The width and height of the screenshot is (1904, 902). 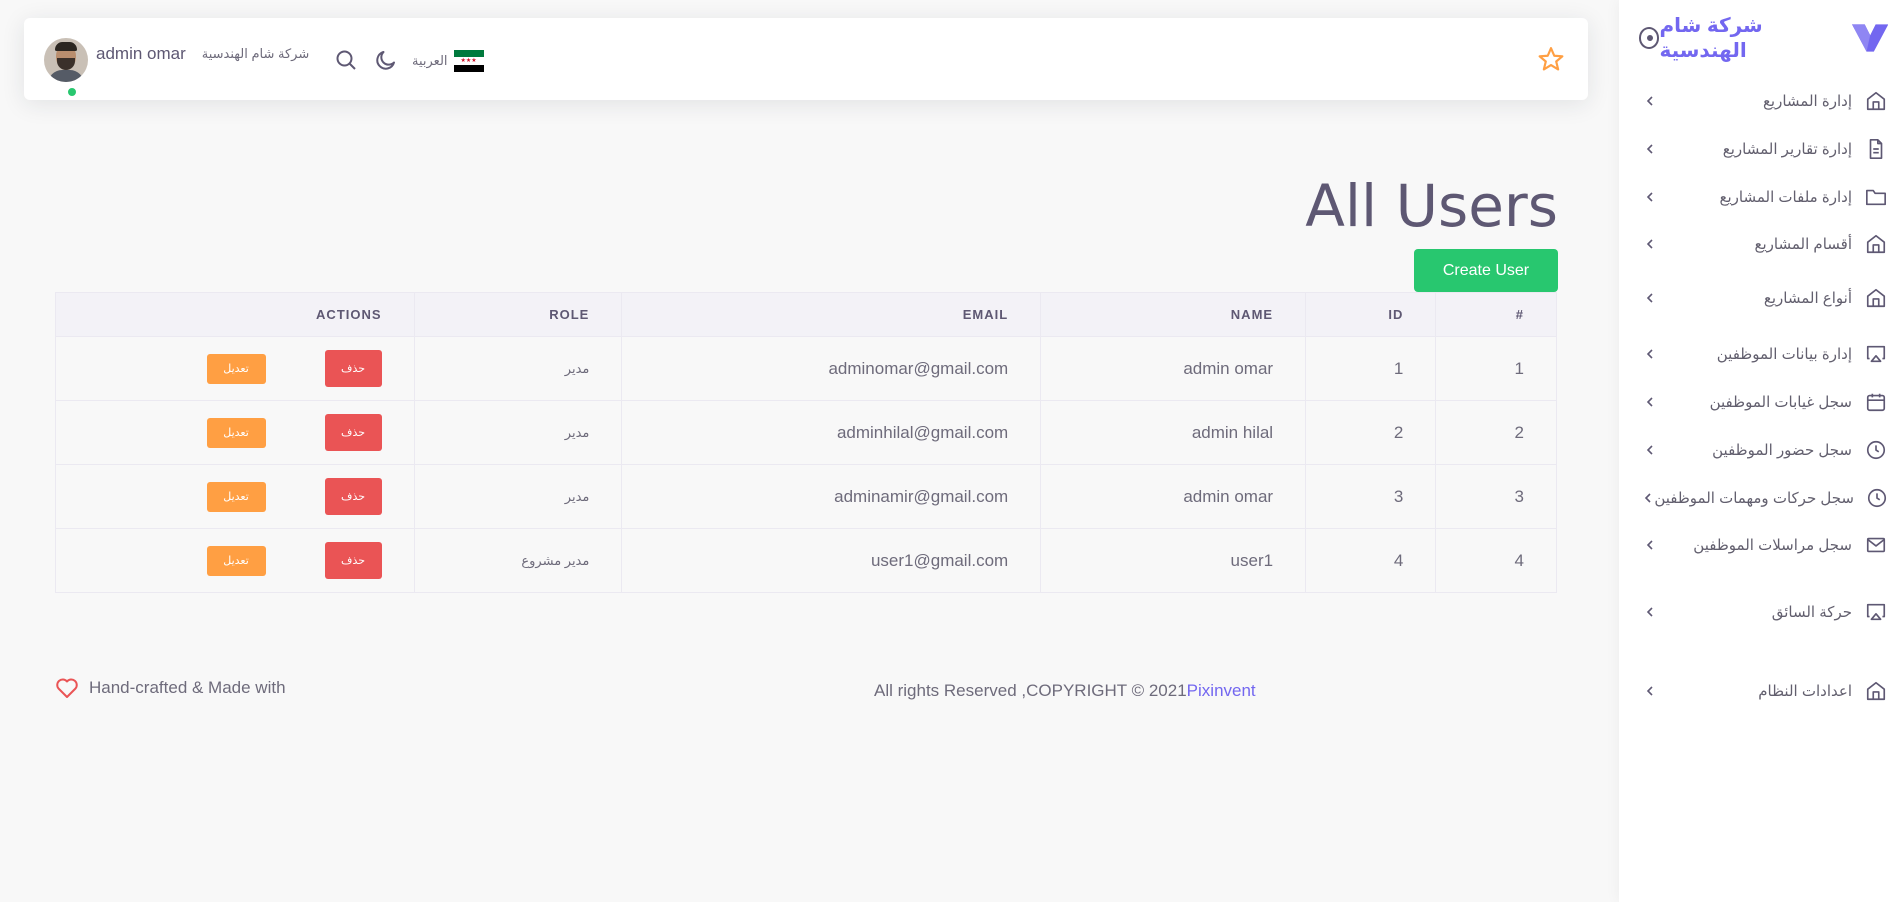 I want to click on sidebar-item-project-reports: إدارة تقارير المشاريع, so click(x=1765, y=149).